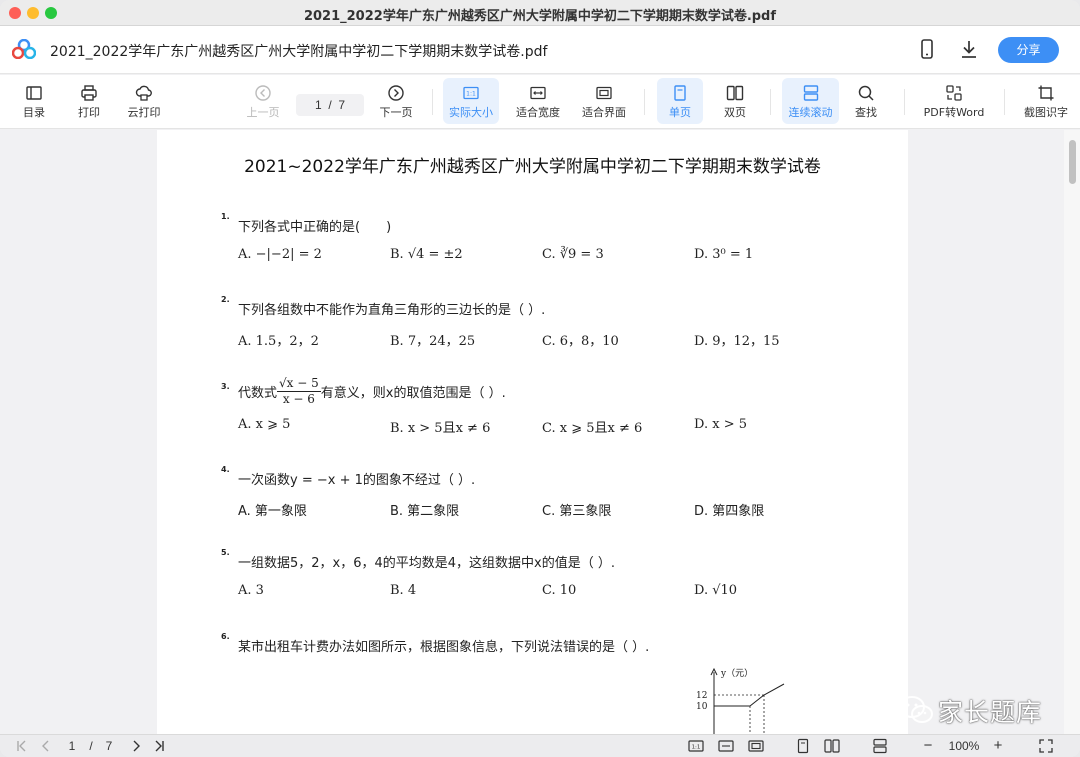 This screenshot has height=757, width=1080. I want to click on status-single-page-button, so click(803, 746).